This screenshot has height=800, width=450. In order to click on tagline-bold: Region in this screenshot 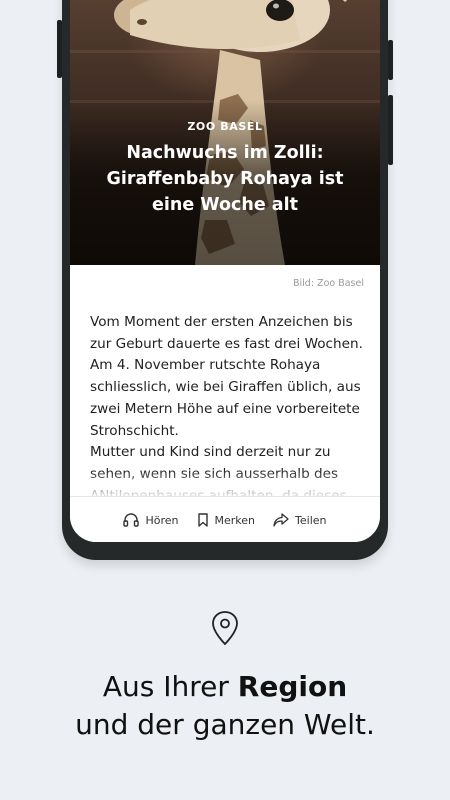, I will do `click(292, 686)`.